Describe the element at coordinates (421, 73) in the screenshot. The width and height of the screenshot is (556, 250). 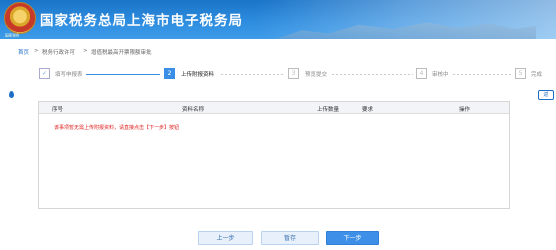
I see `step-4-number: 4` at that location.